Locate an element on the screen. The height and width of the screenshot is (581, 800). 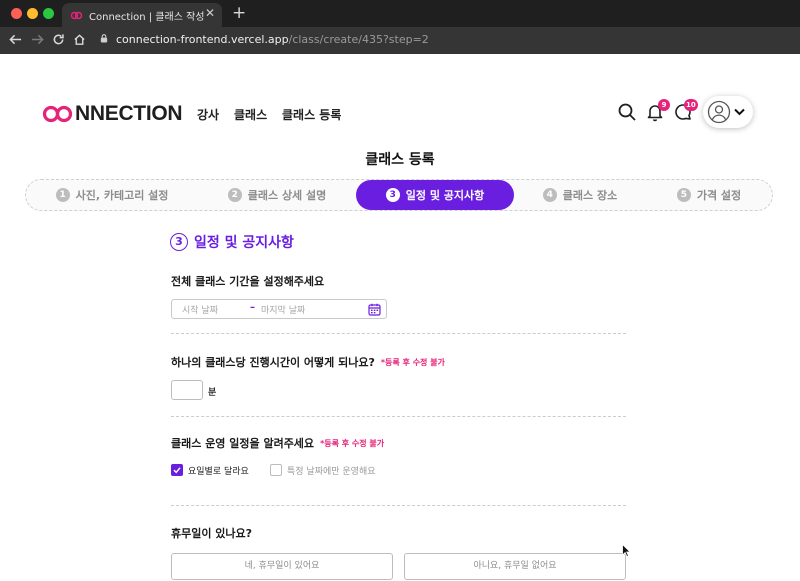
step-number: 5 is located at coordinates (683, 195).